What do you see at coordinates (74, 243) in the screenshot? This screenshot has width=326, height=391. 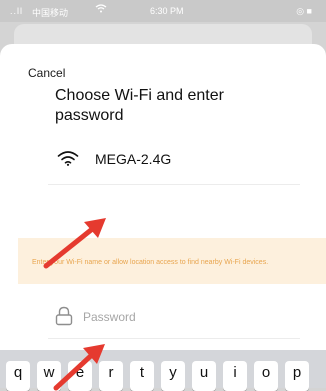 I see `wifi-arrow-icon` at bounding box center [74, 243].